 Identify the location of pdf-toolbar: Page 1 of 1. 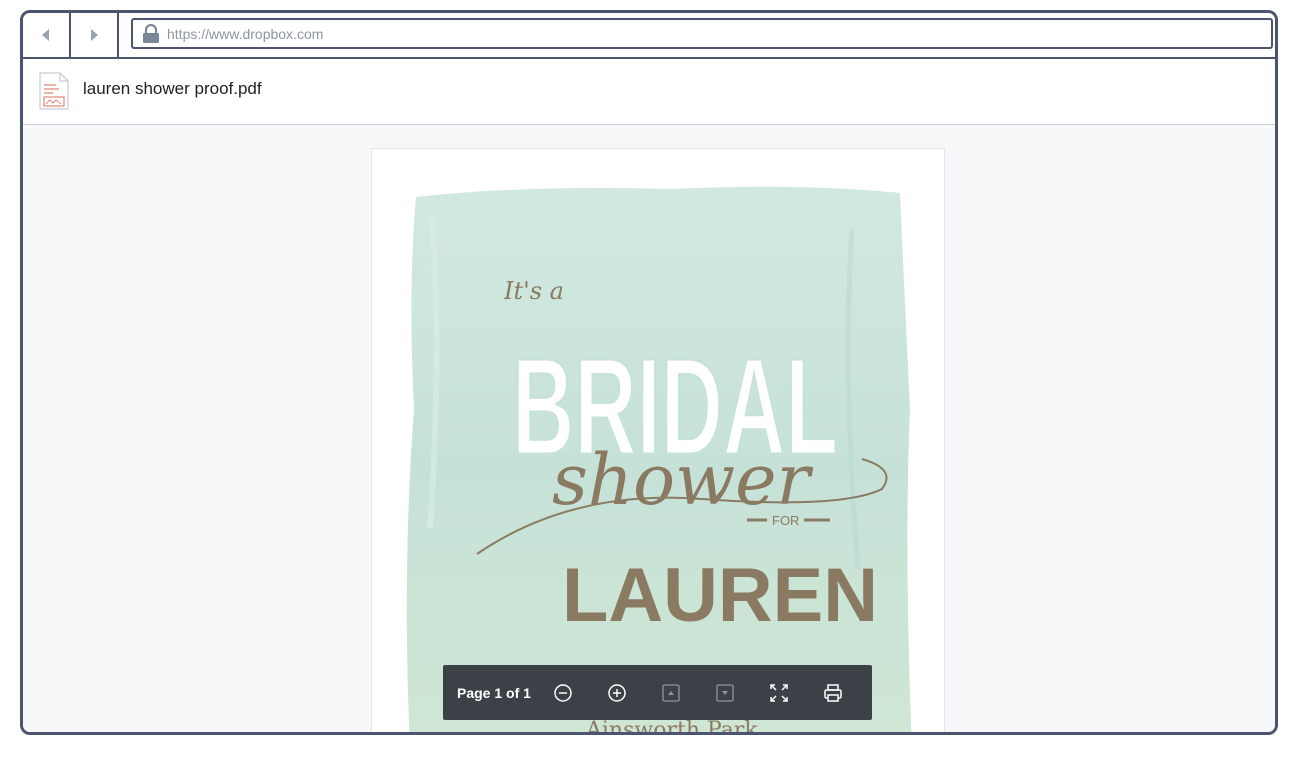
(657, 692).